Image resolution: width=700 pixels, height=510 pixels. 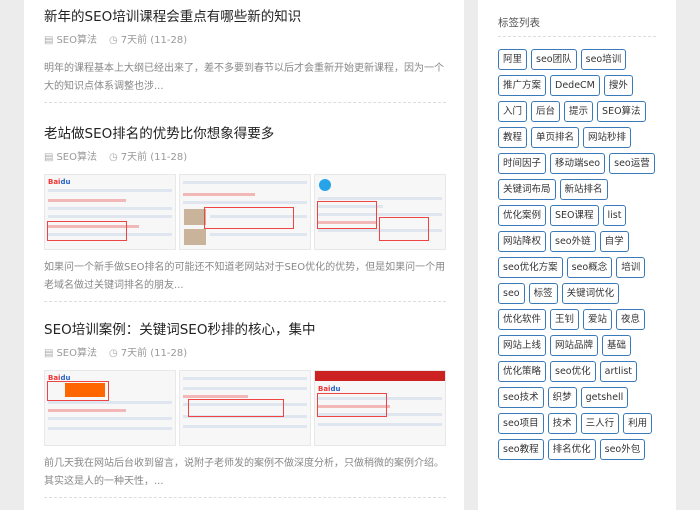 I want to click on post-title: 新年的SEO培训课程会重点有哪些新的知识, so click(x=245, y=17).